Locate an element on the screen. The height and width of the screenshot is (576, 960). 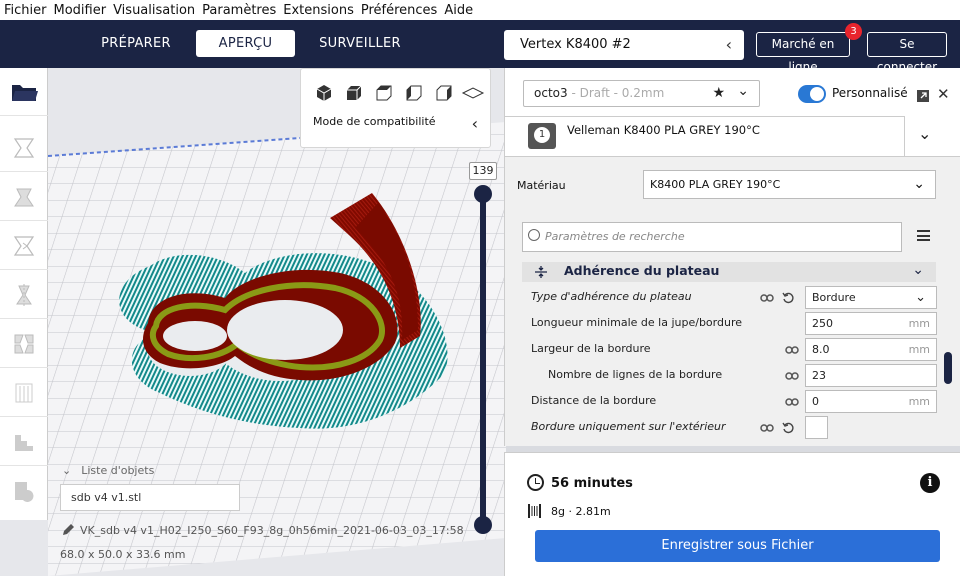
setting-label: Longueur minimale de la jupe/bordure is located at coordinates (636, 322).